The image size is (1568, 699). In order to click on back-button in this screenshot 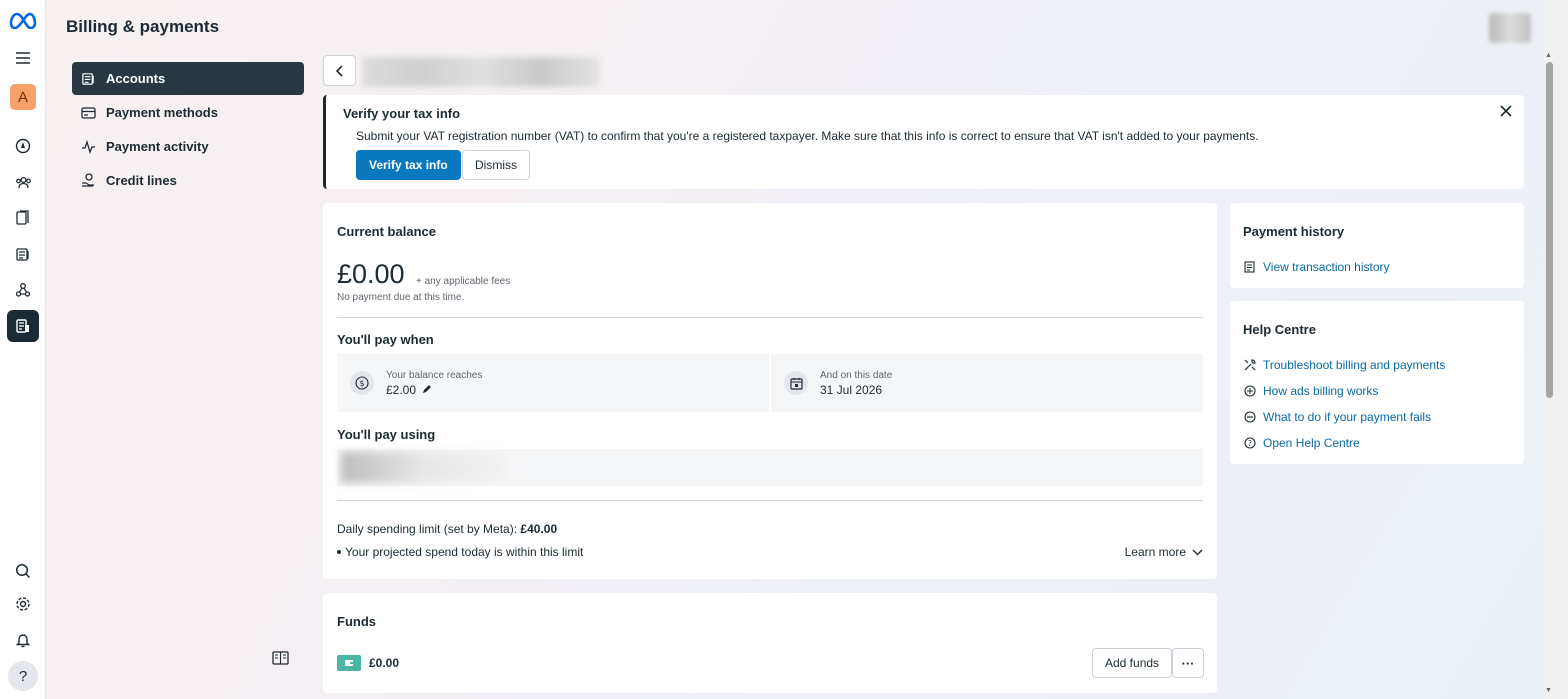, I will do `click(339, 70)`.